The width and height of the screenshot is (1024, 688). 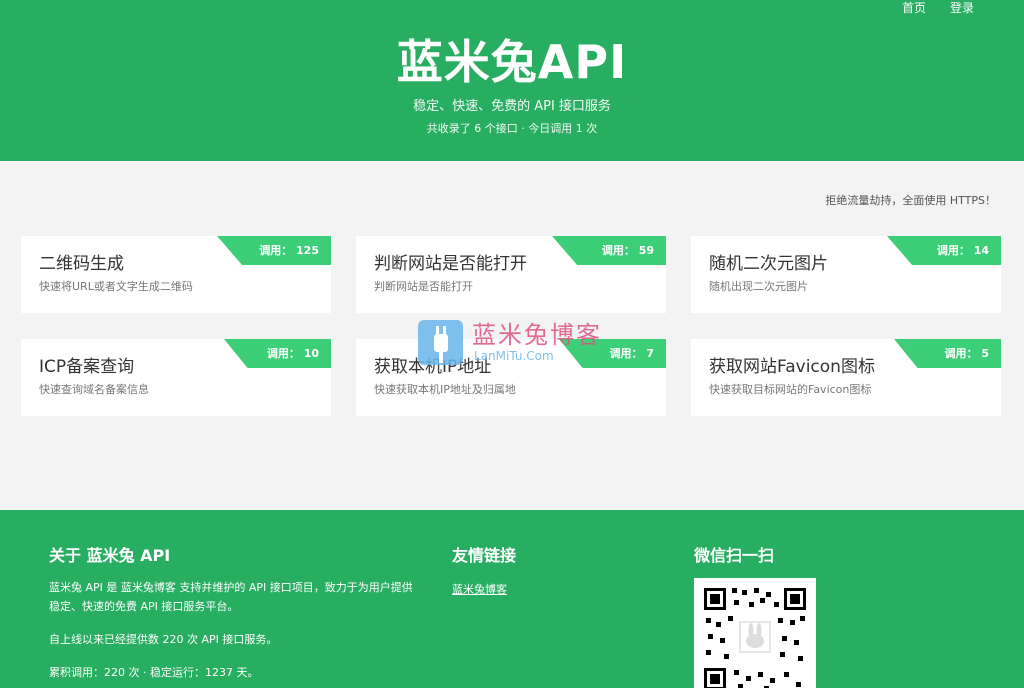 What do you see at coordinates (484, 571) in the screenshot?
I see `footer-links: 友情链接 蓝米兔博客` at bounding box center [484, 571].